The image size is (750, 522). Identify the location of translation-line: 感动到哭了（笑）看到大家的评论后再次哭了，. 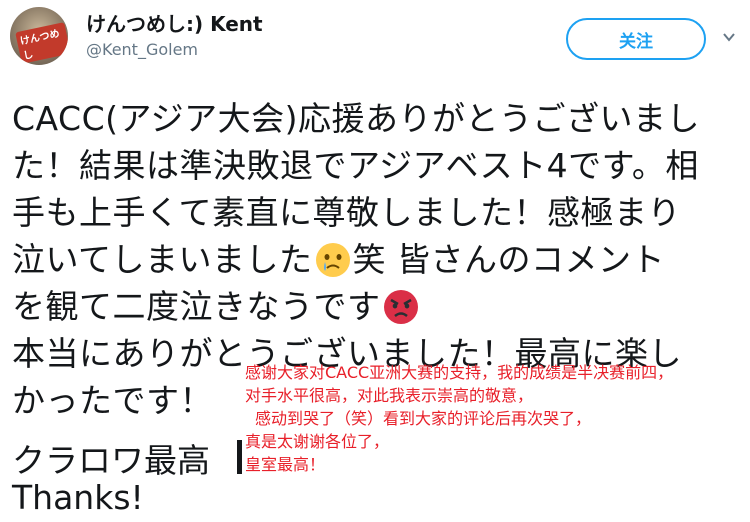
(423, 418).